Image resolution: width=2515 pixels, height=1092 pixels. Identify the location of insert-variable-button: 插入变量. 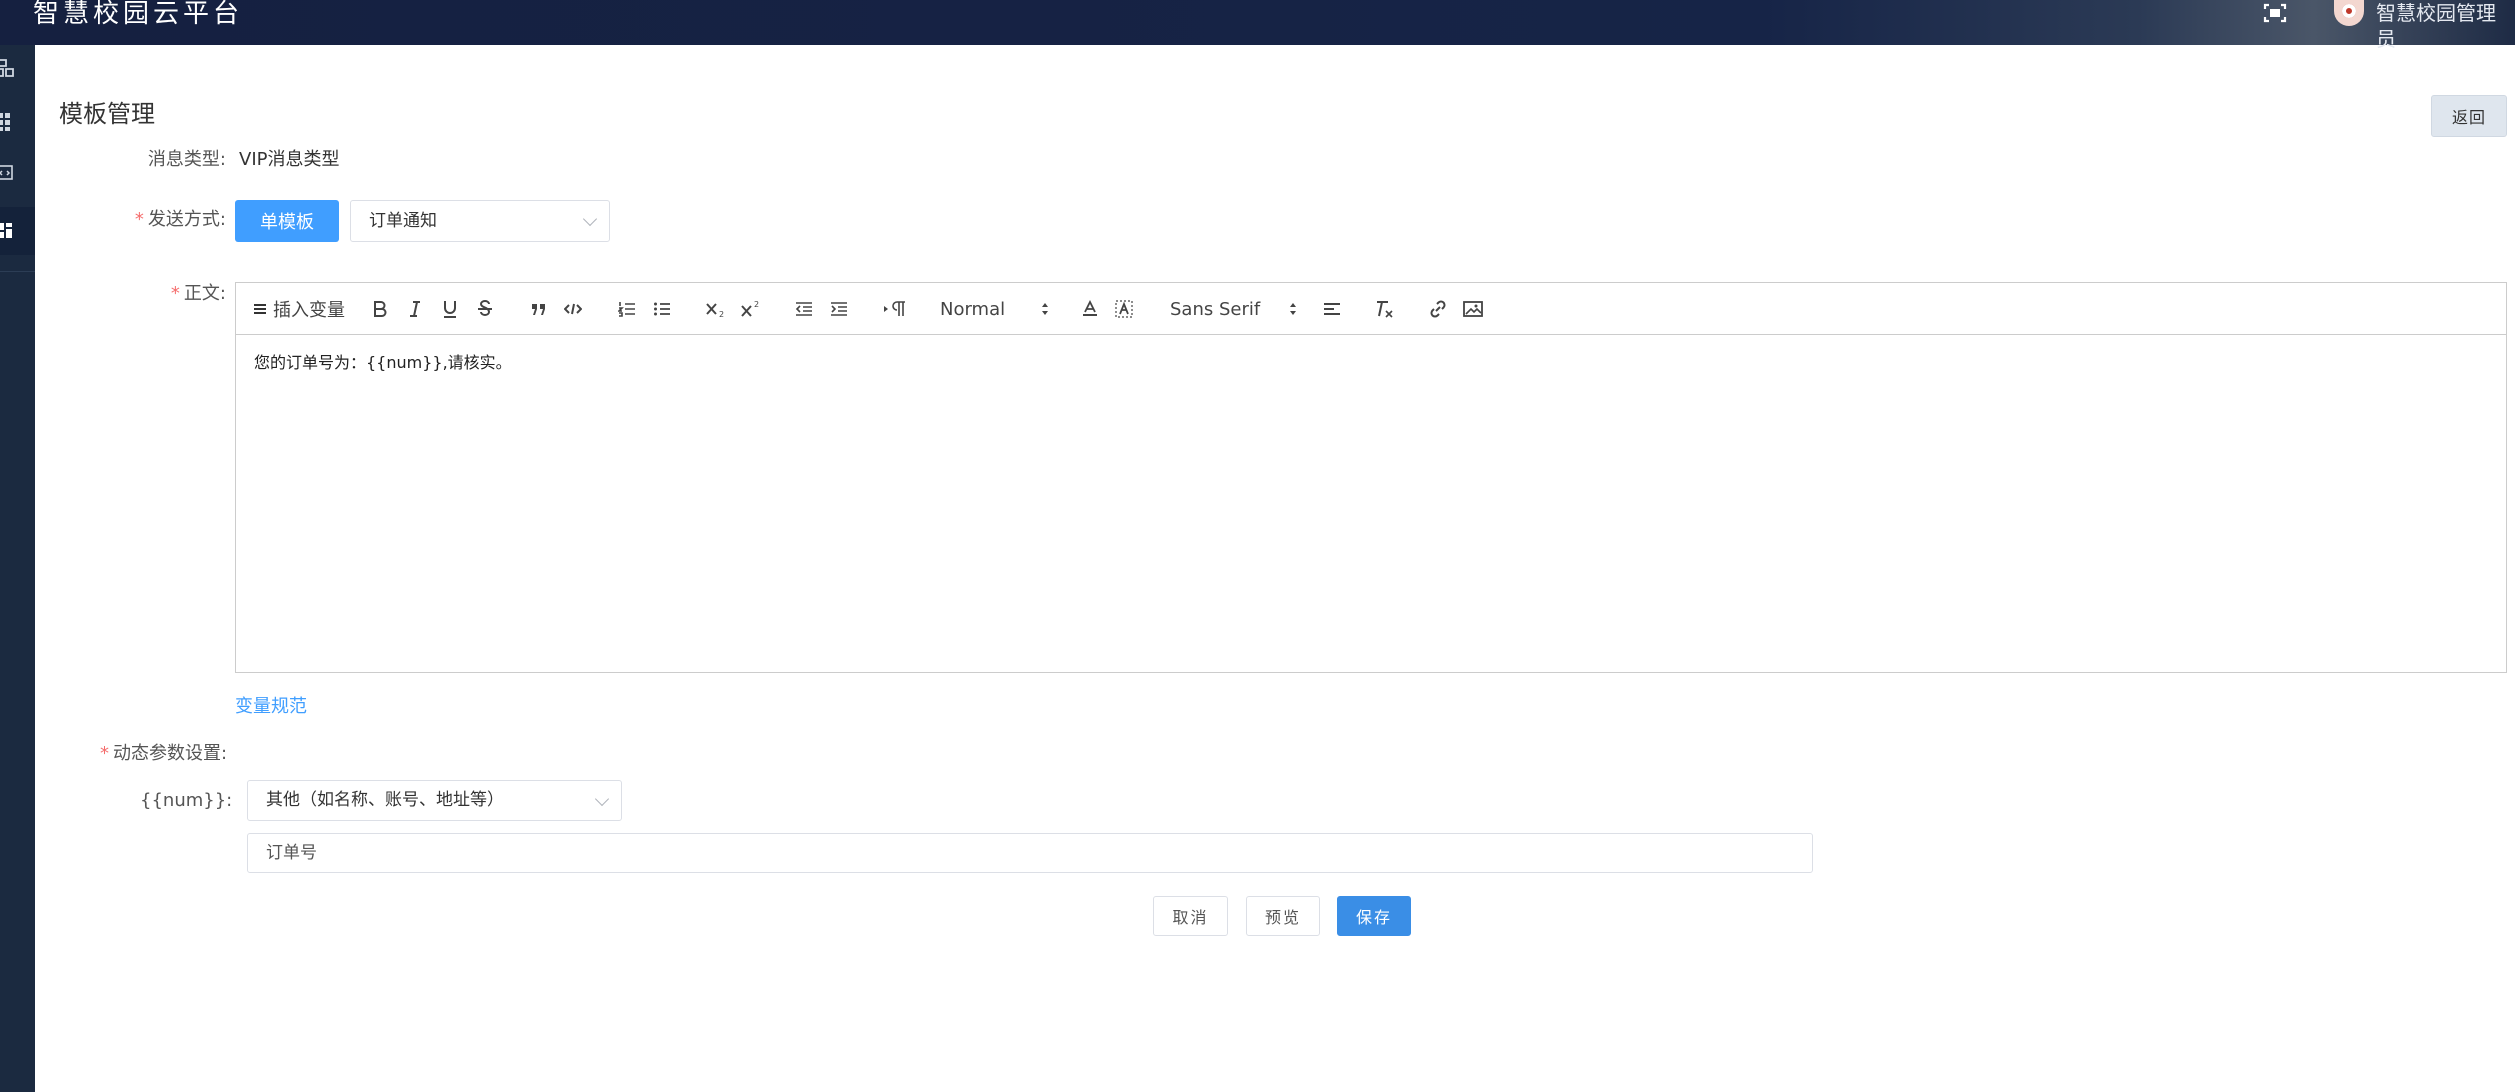
(299, 309).